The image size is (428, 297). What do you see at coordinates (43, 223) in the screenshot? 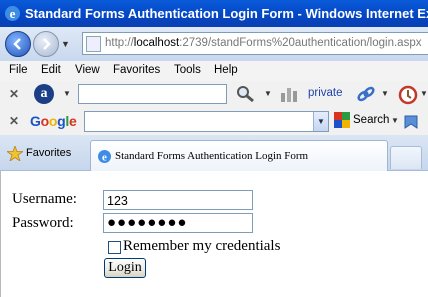
I see `password-label: Password:` at bounding box center [43, 223].